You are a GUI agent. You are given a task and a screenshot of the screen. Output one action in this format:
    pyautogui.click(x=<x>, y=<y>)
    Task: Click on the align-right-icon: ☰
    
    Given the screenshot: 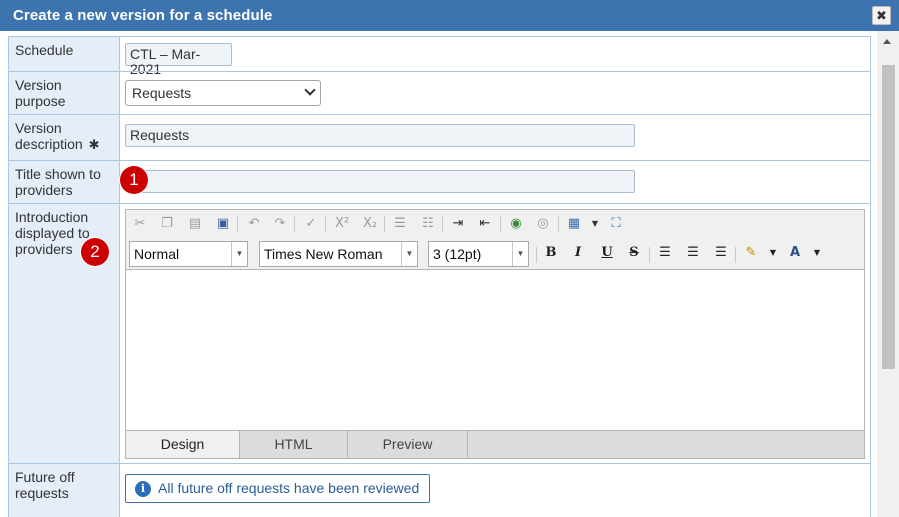 What is the action you would take?
    pyautogui.click(x=721, y=253)
    